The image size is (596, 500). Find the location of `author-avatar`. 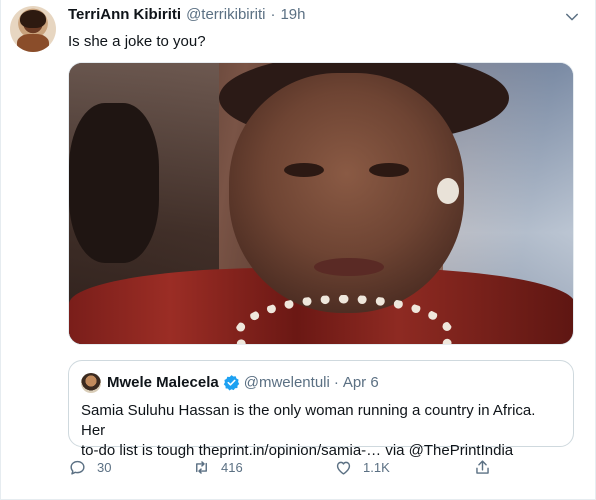

author-avatar is located at coordinates (33, 29).